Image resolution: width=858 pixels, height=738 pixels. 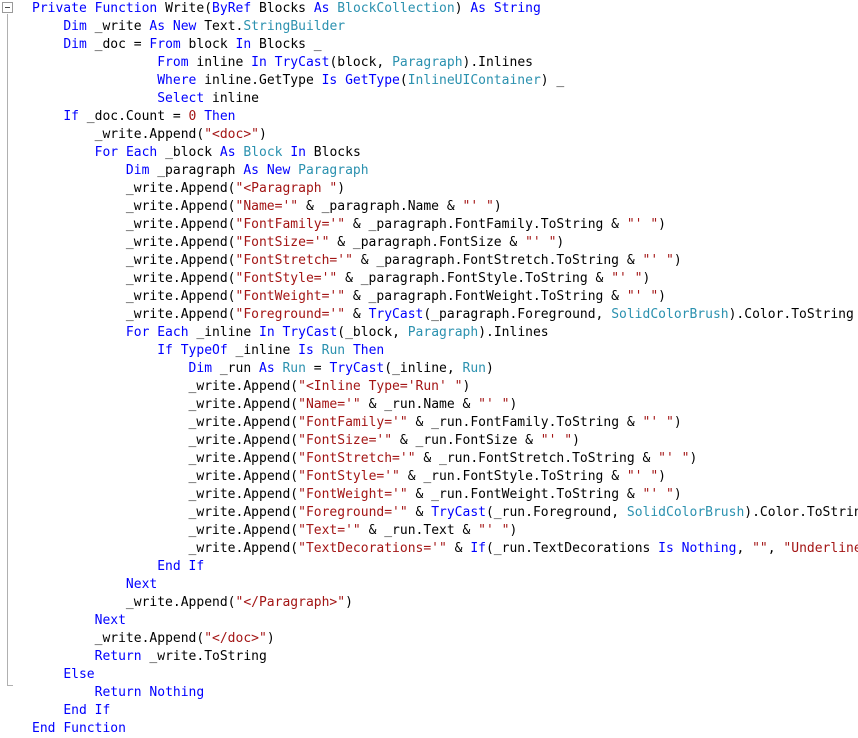 What do you see at coordinates (263, 152) in the screenshot?
I see `code-token: Block` at bounding box center [263, 152].